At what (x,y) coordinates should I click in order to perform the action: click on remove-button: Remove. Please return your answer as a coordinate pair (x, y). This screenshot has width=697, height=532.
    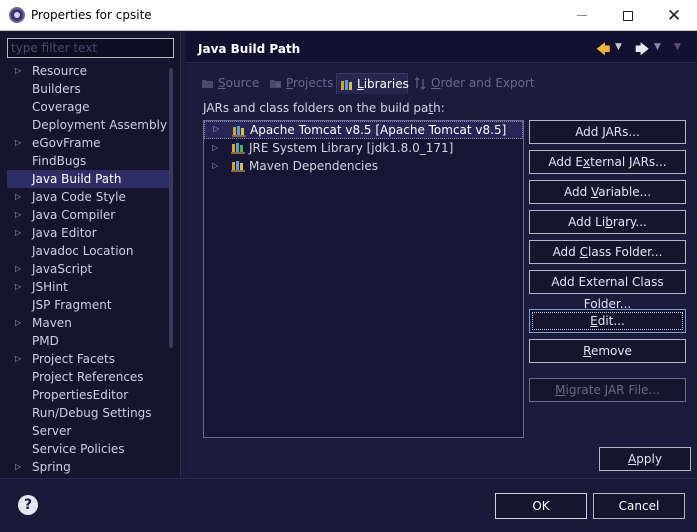
    Looking at the image, I should click on (607, 351).